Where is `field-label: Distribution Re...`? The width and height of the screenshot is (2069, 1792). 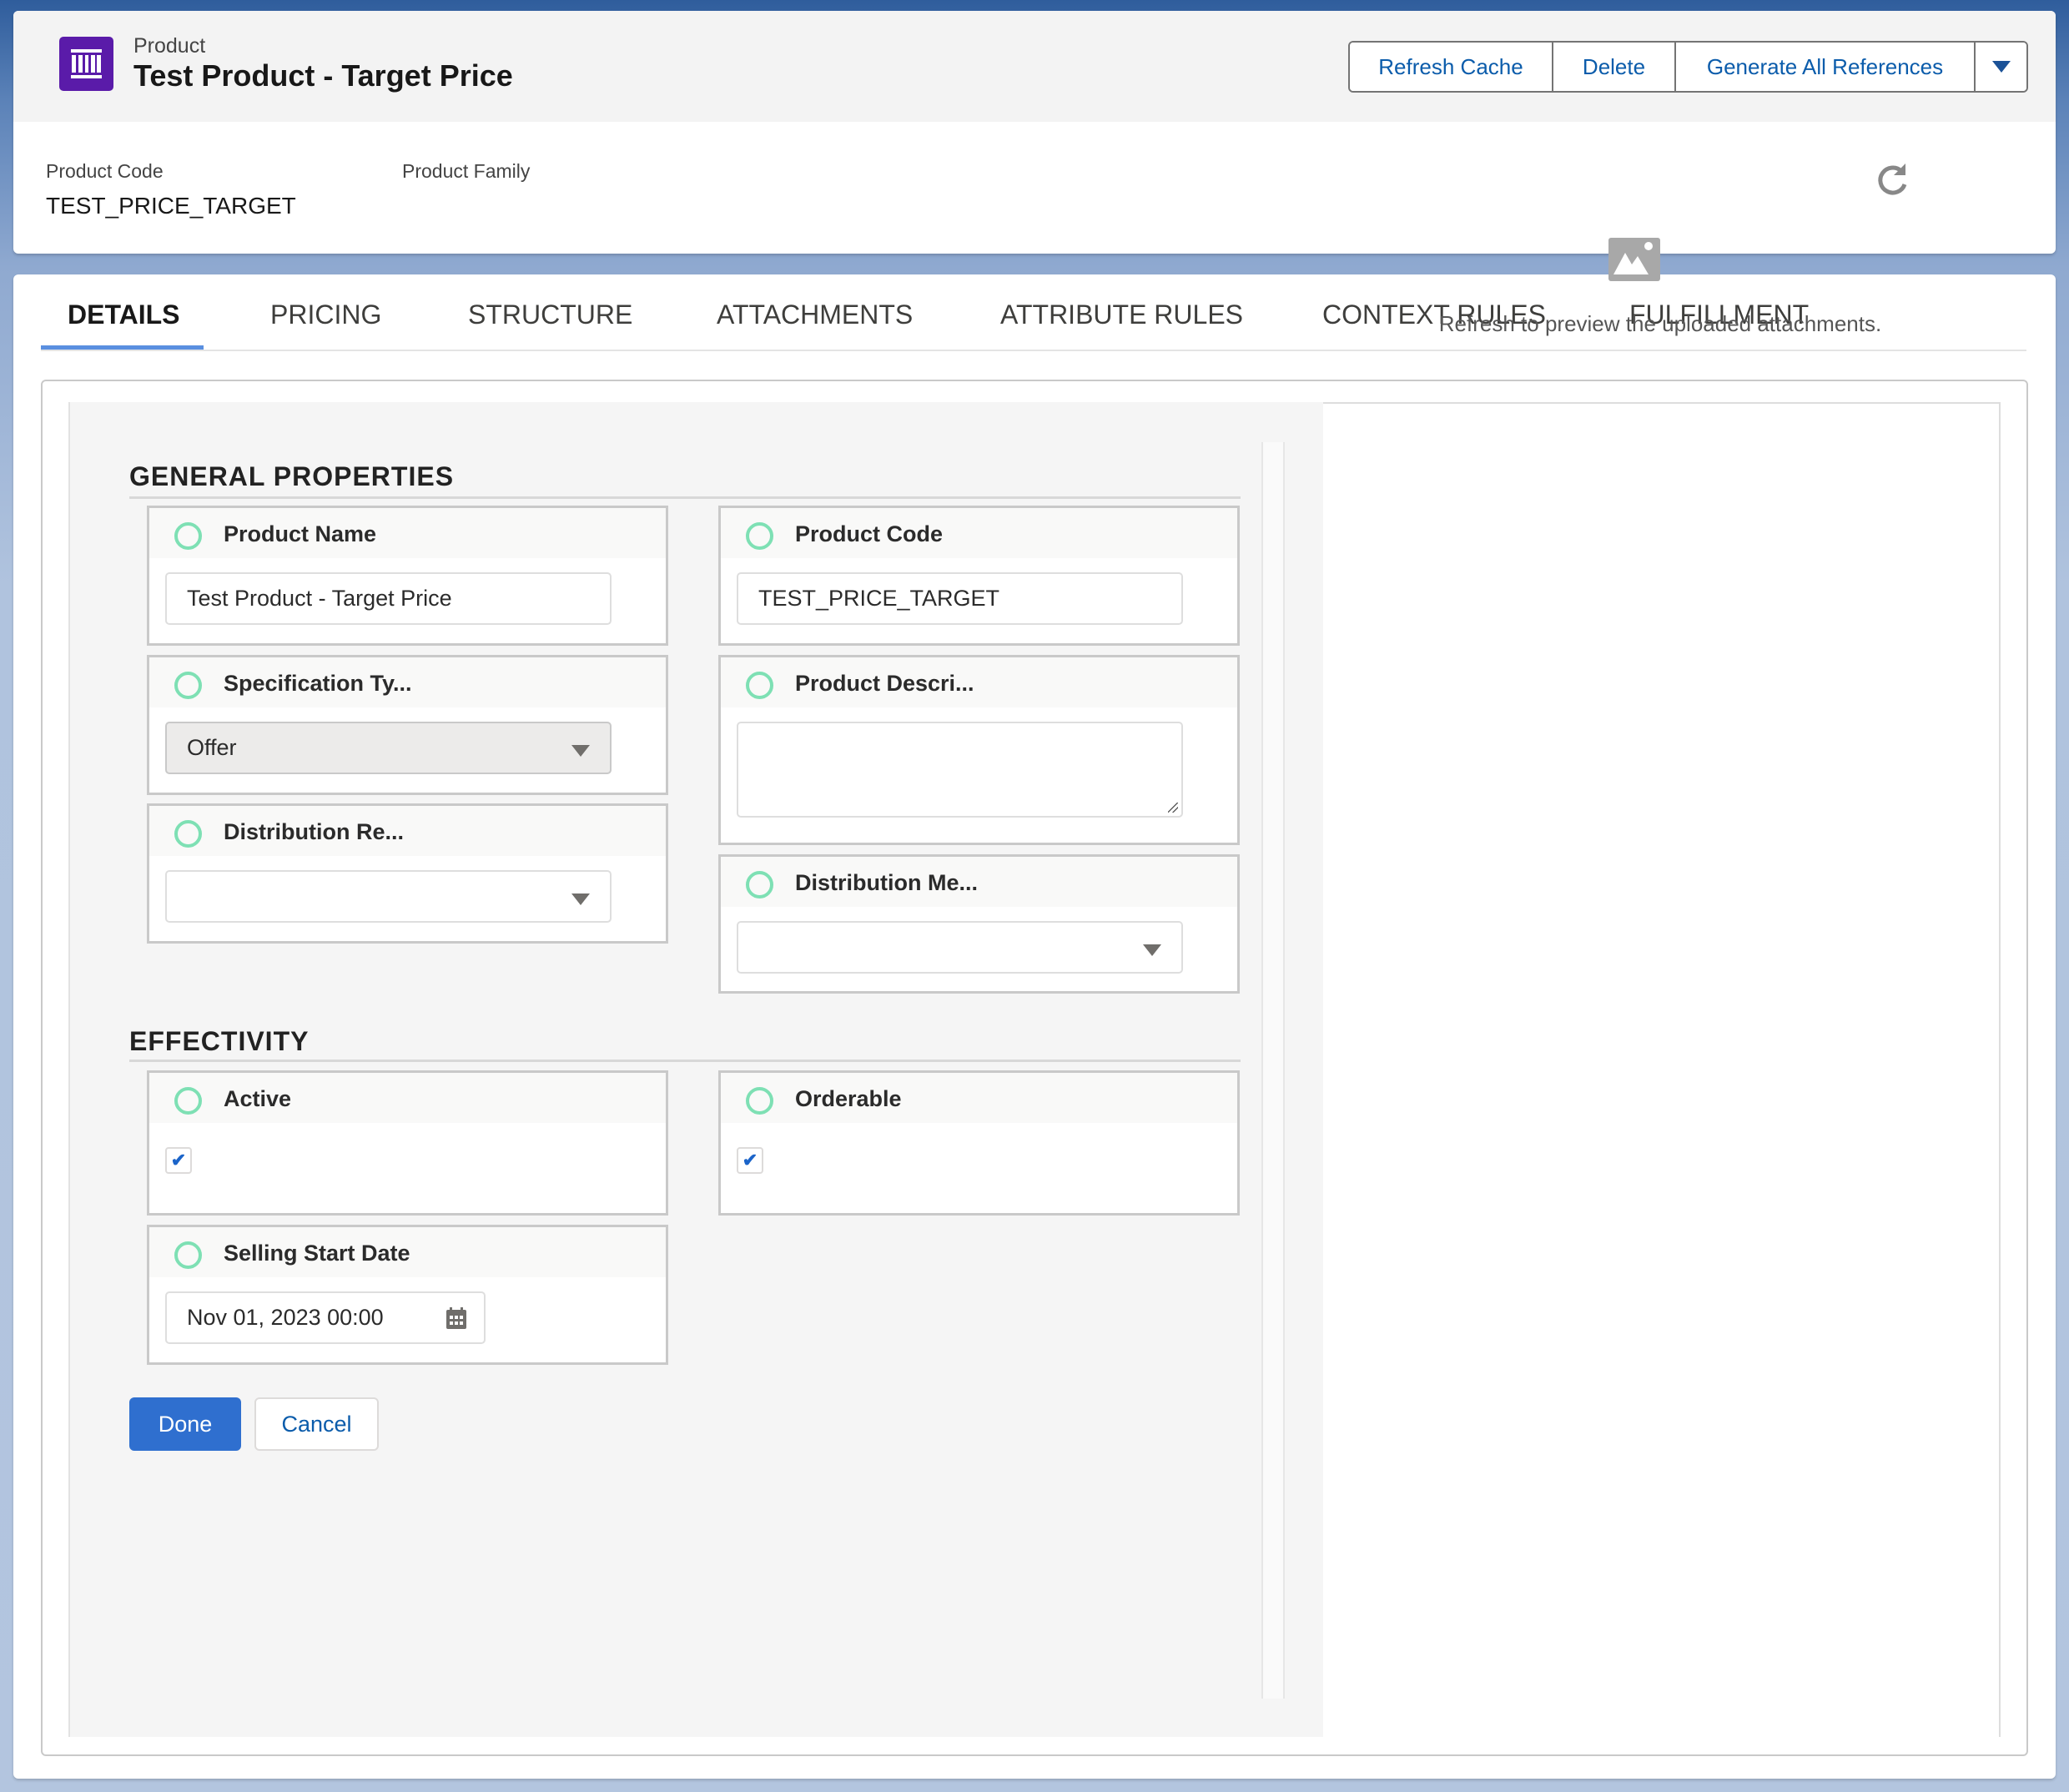
field-label: Distribution Re... is located at coordinates (314, 831).